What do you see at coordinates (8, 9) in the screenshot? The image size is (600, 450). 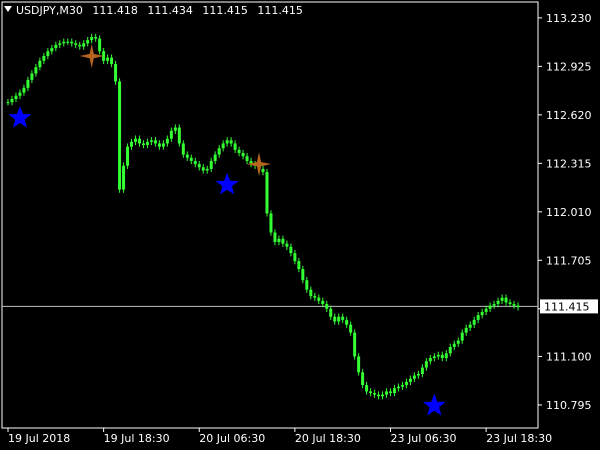 I see `dropdown-triangle-icon` at bounding box center [8, 9].